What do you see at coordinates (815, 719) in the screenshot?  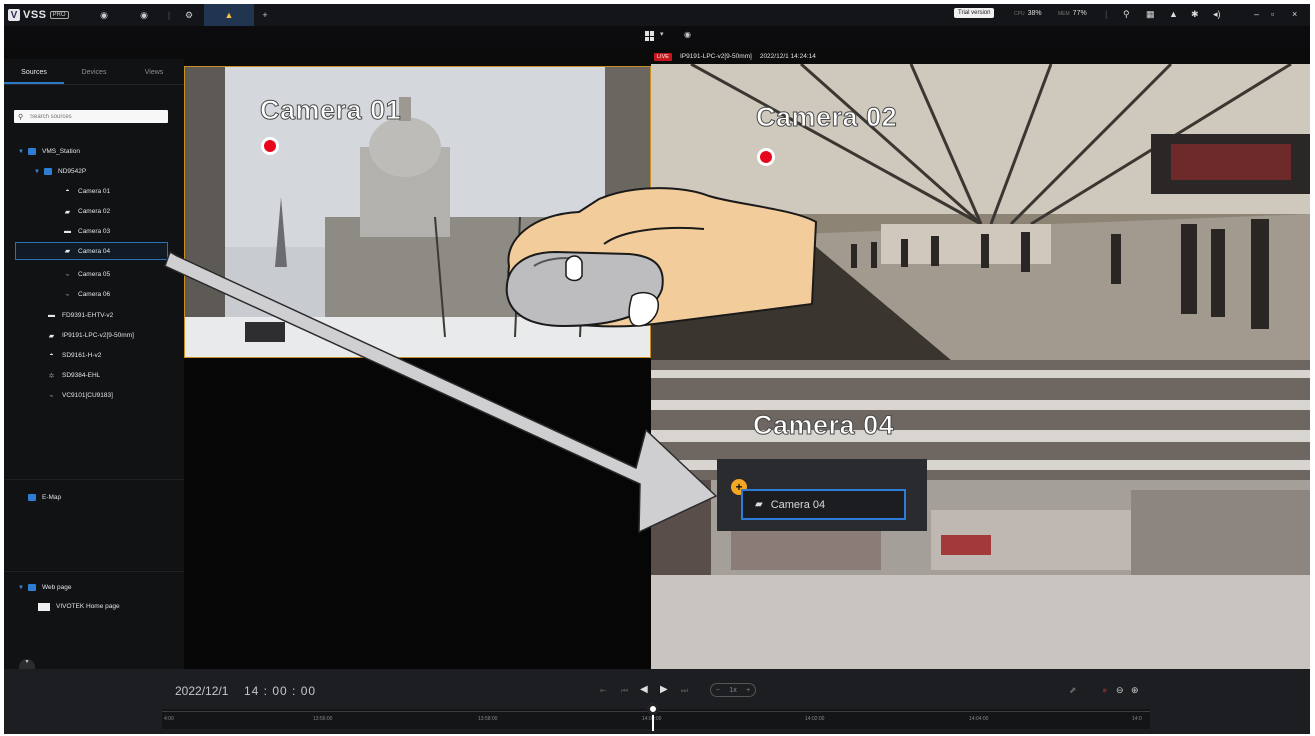 I see `tick-label: 14:02:00` at bounding box center [815, 719].